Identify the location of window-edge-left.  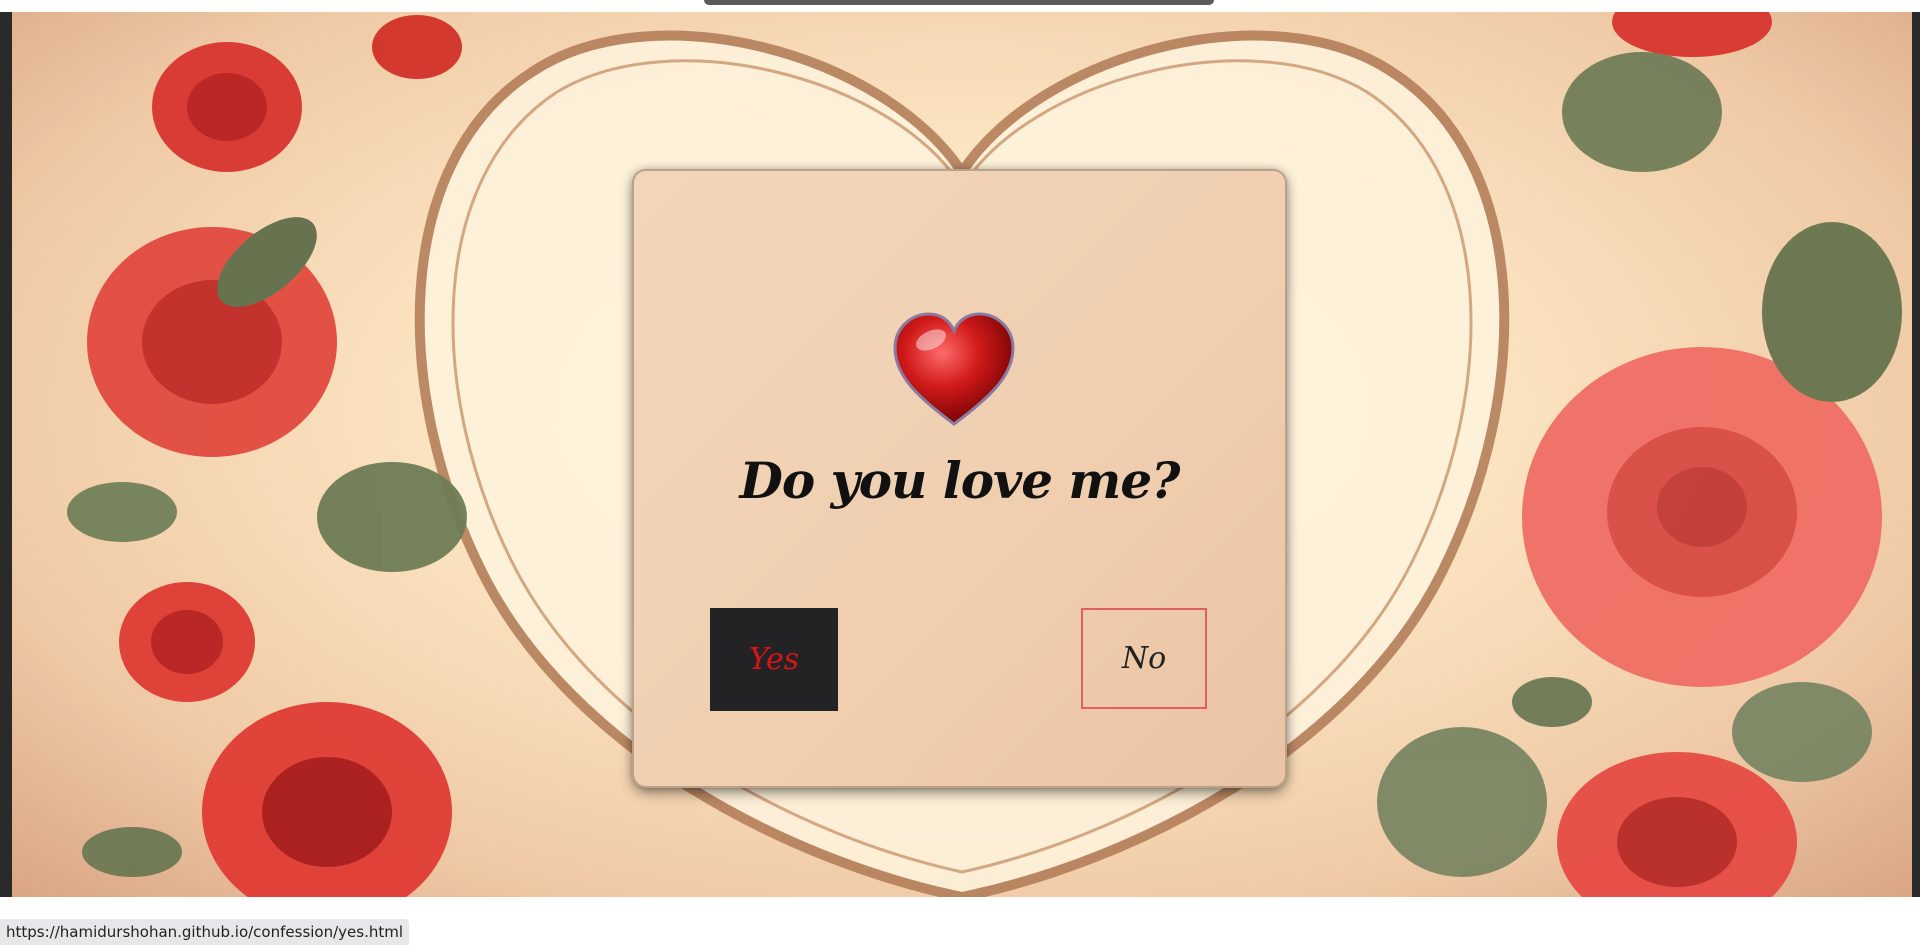
(6, 448).